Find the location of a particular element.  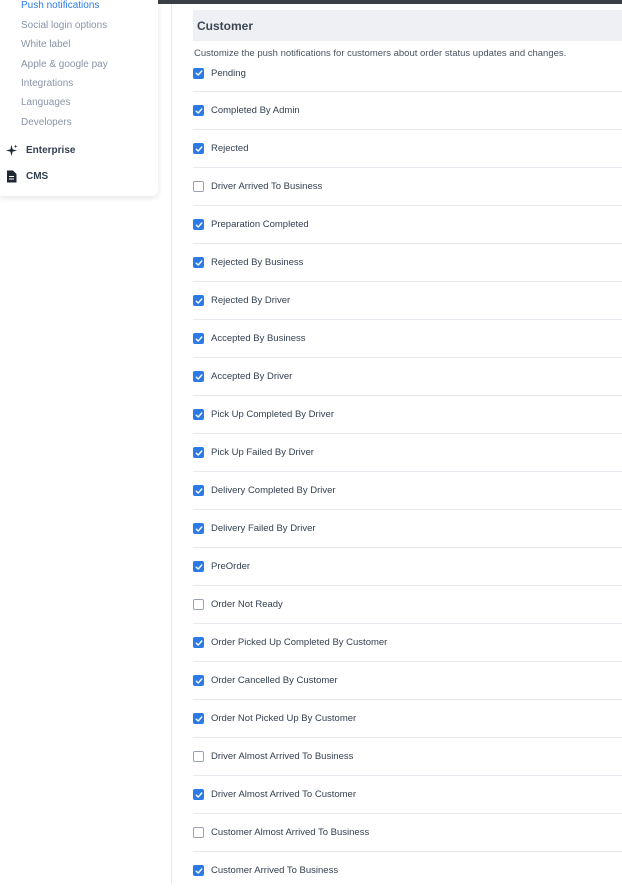

notification-option: Pick Up Failed By Driver is located at coordinates (407, 453).